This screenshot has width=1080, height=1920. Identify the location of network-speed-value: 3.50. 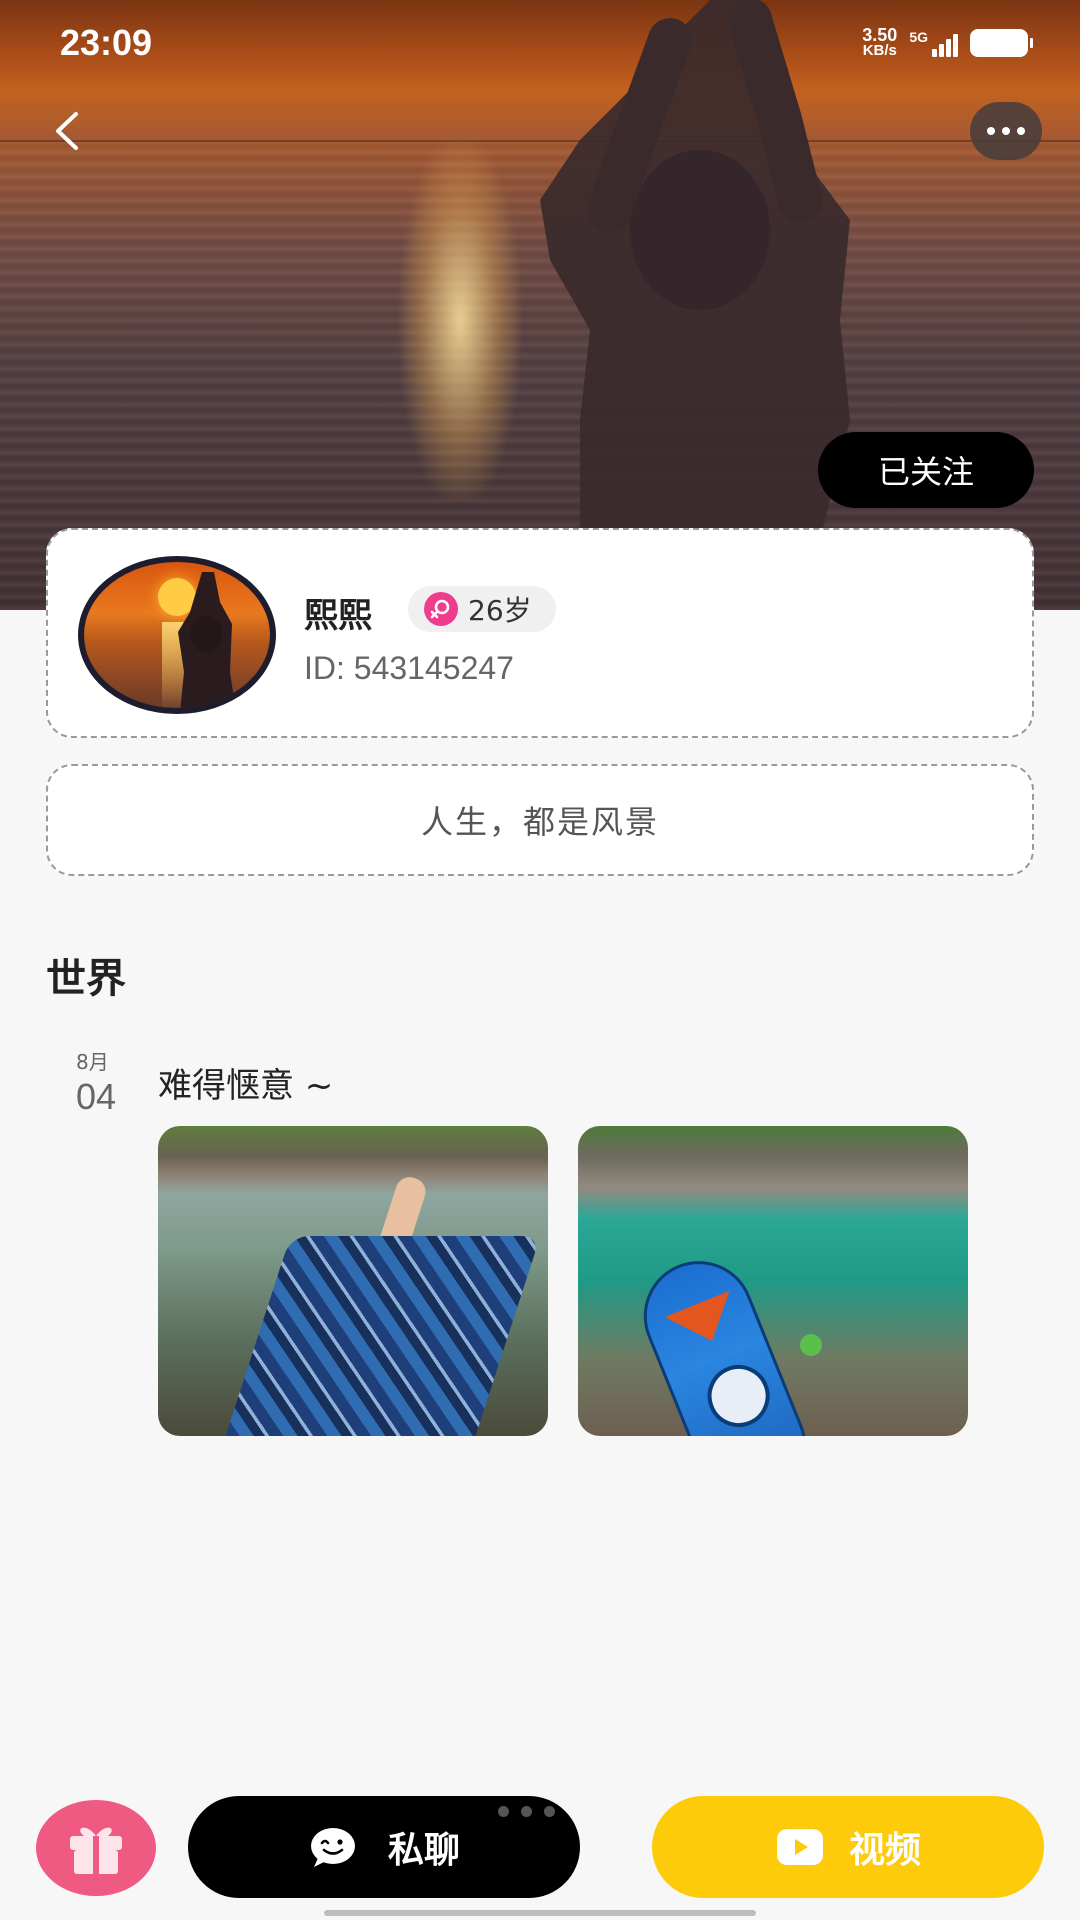
(880, 35).